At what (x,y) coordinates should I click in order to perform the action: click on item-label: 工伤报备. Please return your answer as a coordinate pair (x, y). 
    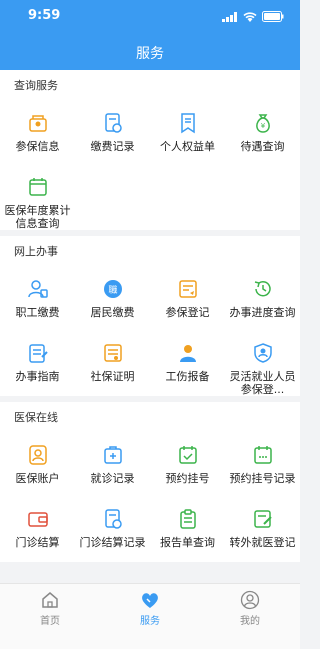
    Looking at the image, I should click on (187, 376).